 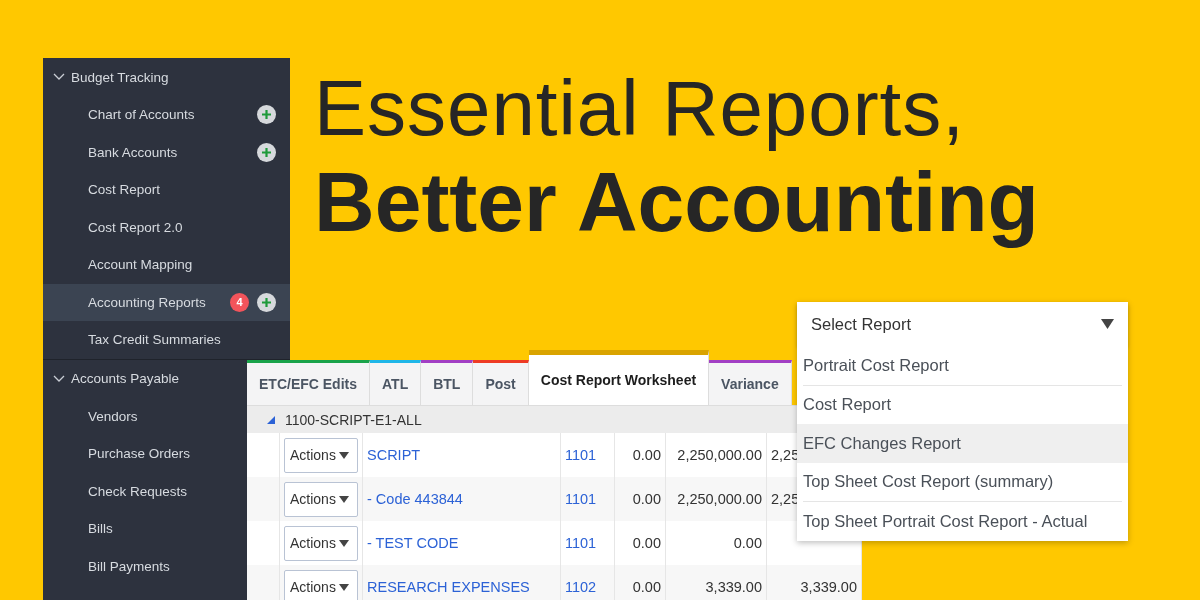 What do you see at coordinates (113, 416) in the screenshot?
I see `item-label: Vendors` at bounding box center [113, 416].